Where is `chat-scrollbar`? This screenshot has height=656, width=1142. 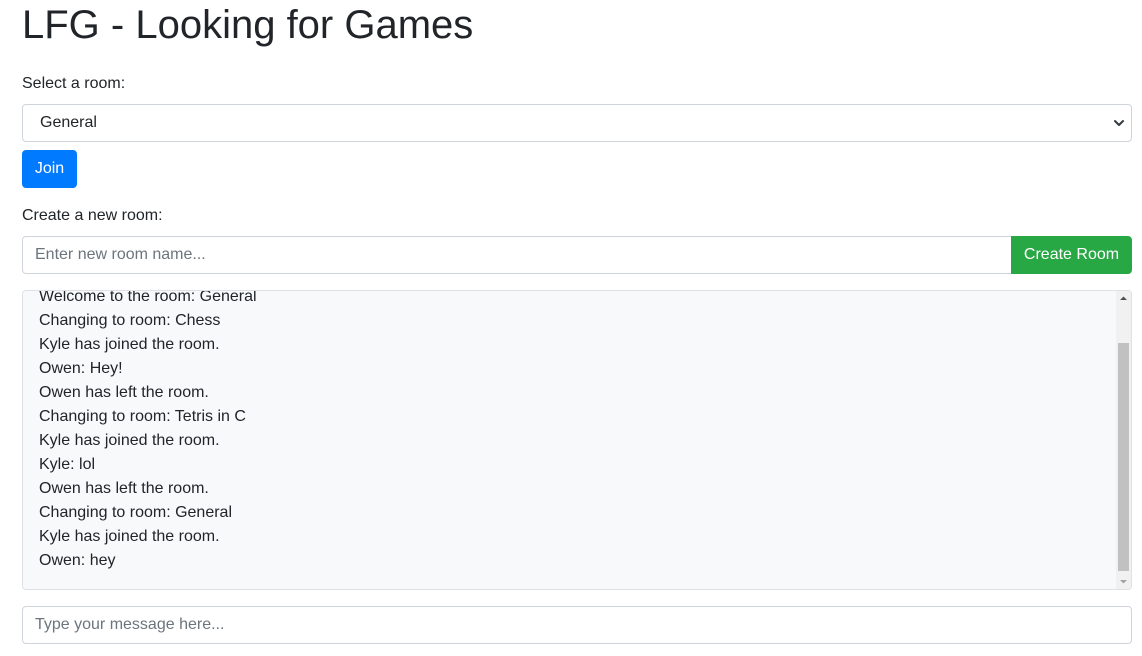 chat-scrollbar is located at coordinates (1123, 440).